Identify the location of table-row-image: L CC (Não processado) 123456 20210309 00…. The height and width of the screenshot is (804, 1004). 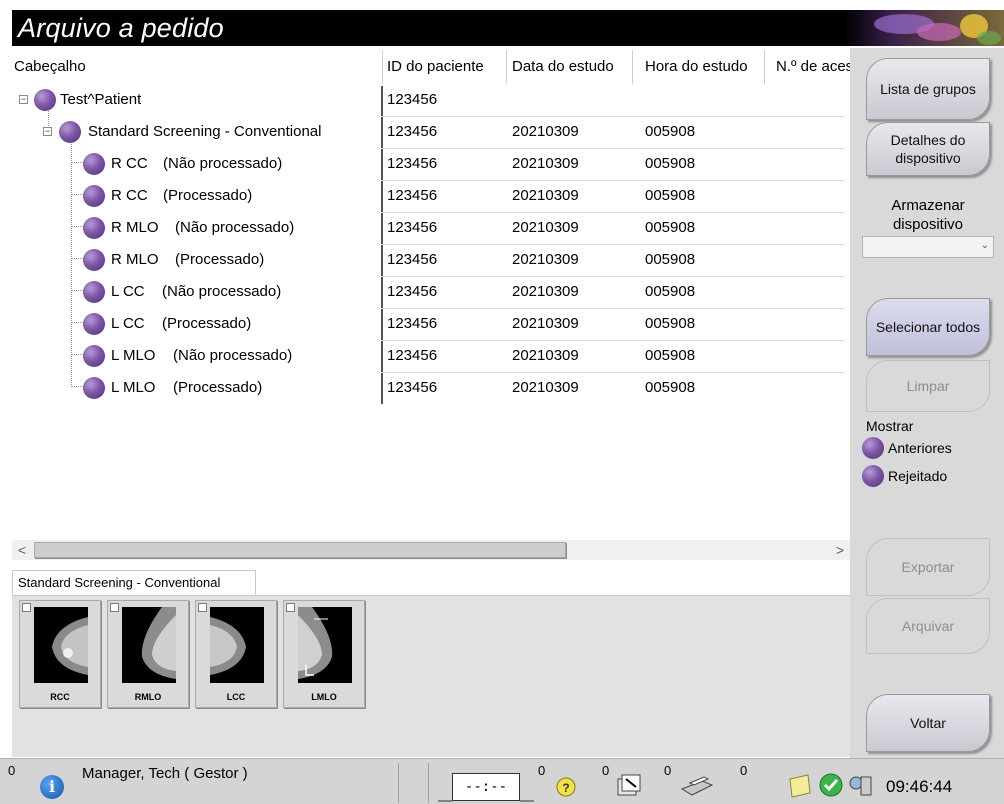
(431, 292).